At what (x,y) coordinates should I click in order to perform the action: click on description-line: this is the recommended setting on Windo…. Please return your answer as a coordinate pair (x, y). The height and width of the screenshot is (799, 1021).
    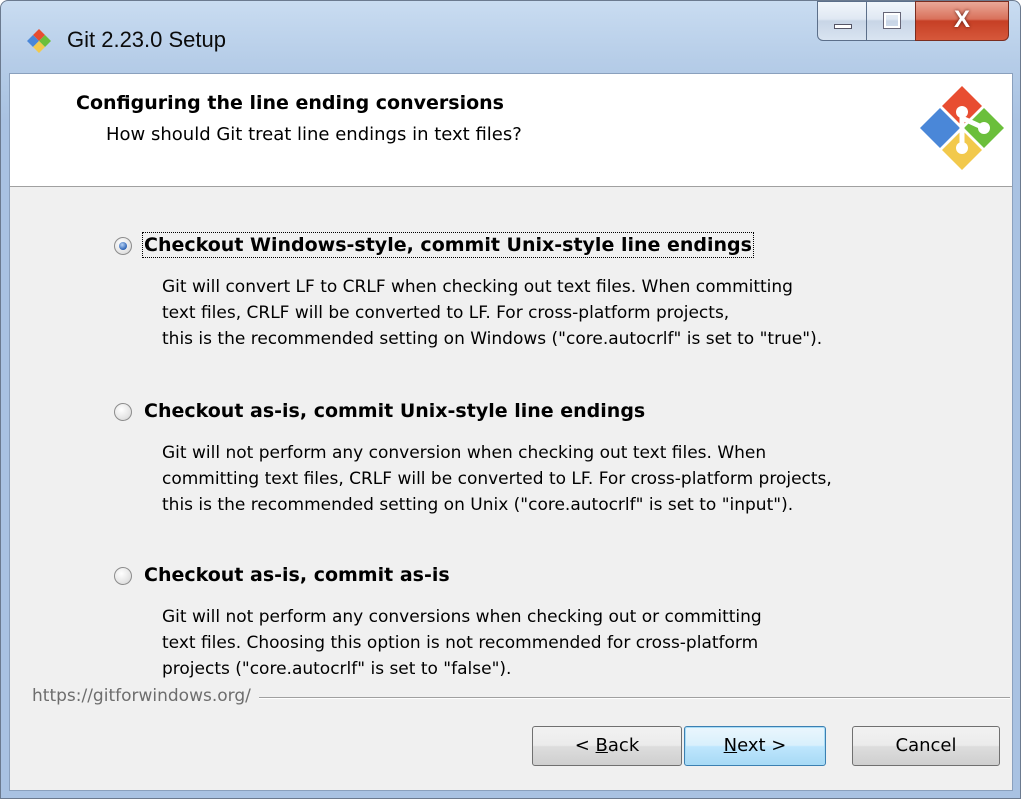
    Looking at the image, I should click on (492, 339).